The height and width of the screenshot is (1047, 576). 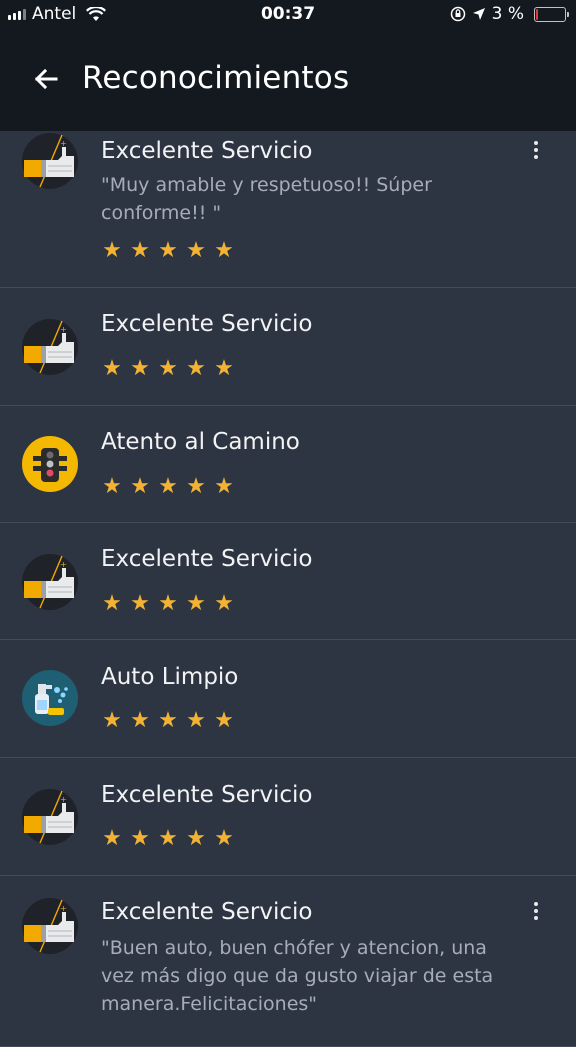 I want to click on recognition-title: Atento al Camino, so click(x=200, y=442).